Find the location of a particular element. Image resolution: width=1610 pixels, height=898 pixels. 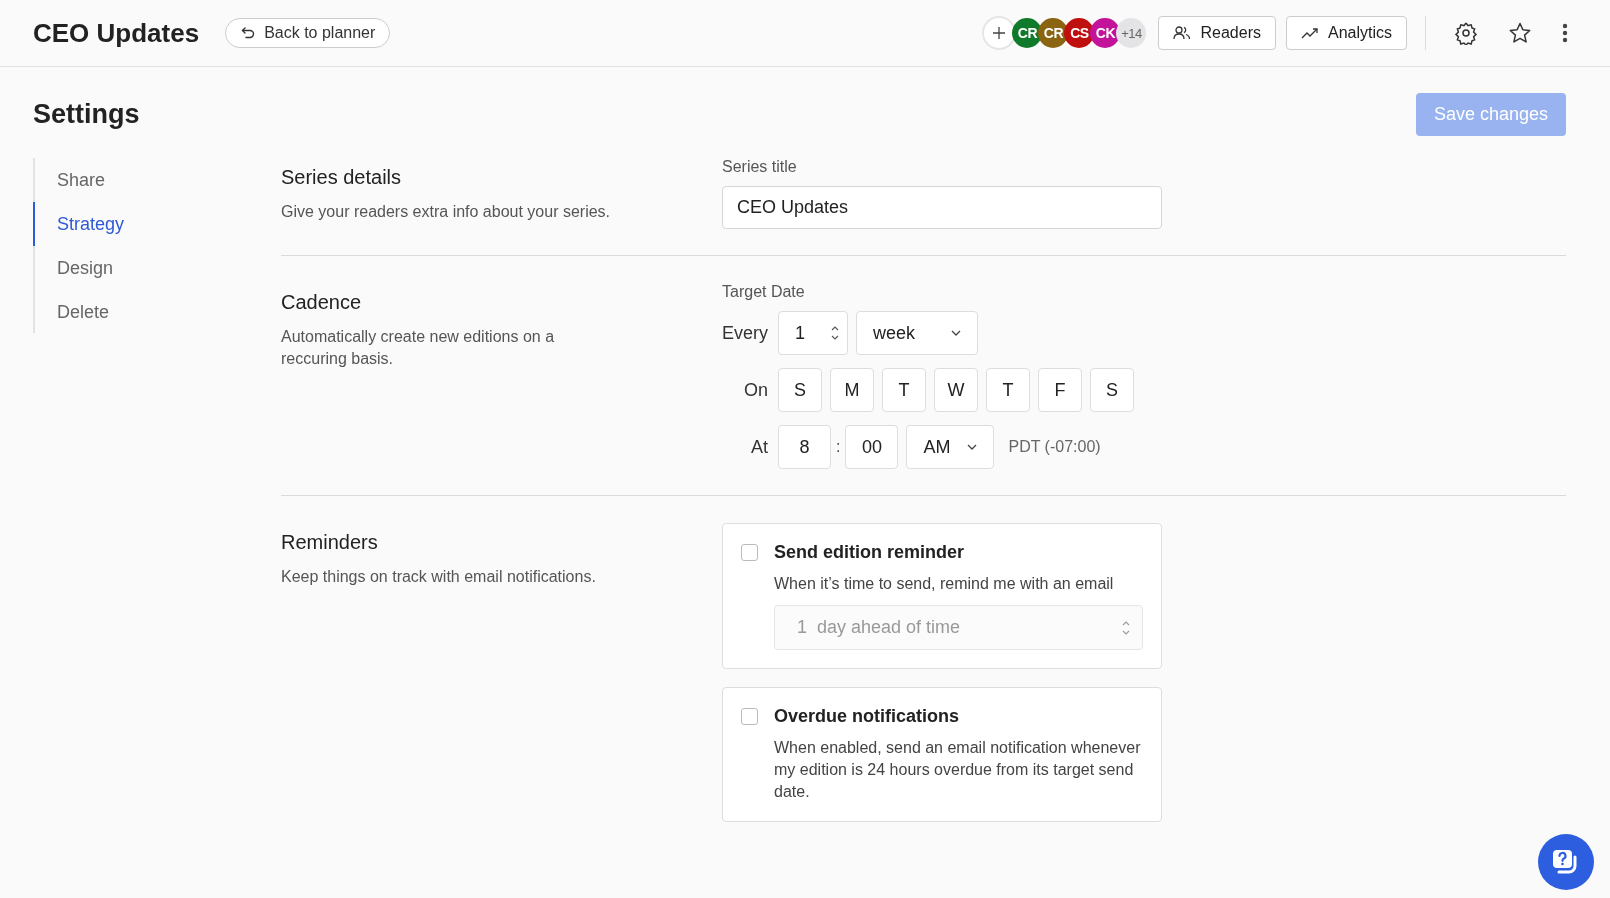

people-icon is located at coordinates (1182, 33).